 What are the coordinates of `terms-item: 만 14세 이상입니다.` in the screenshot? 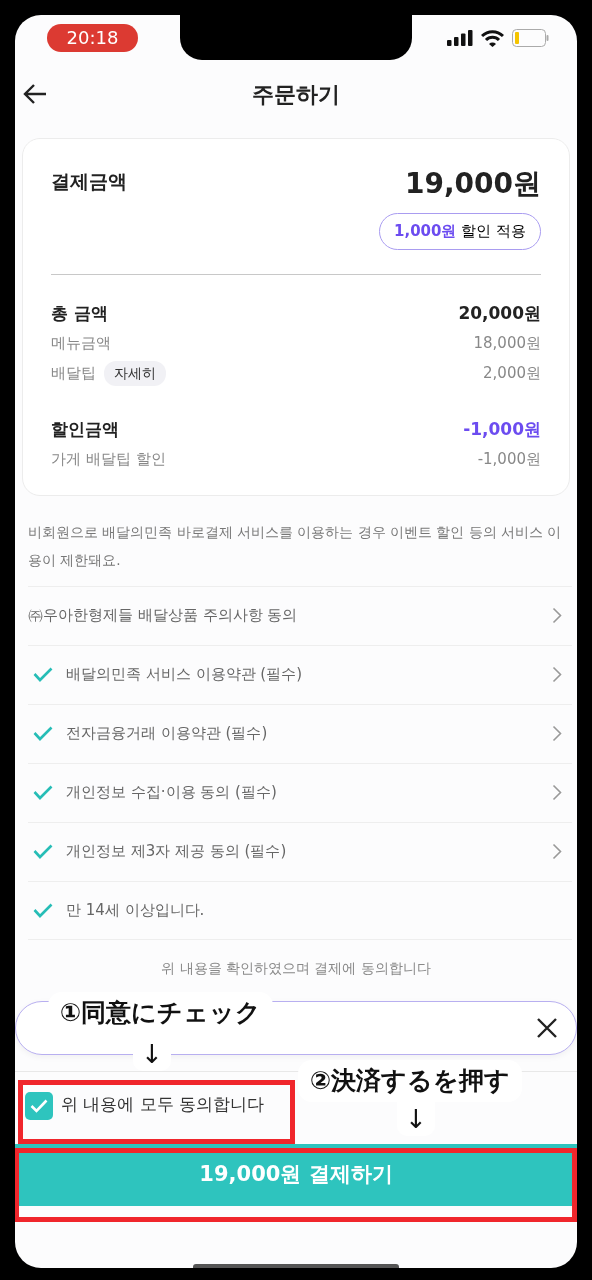 It's located at (300, 910).